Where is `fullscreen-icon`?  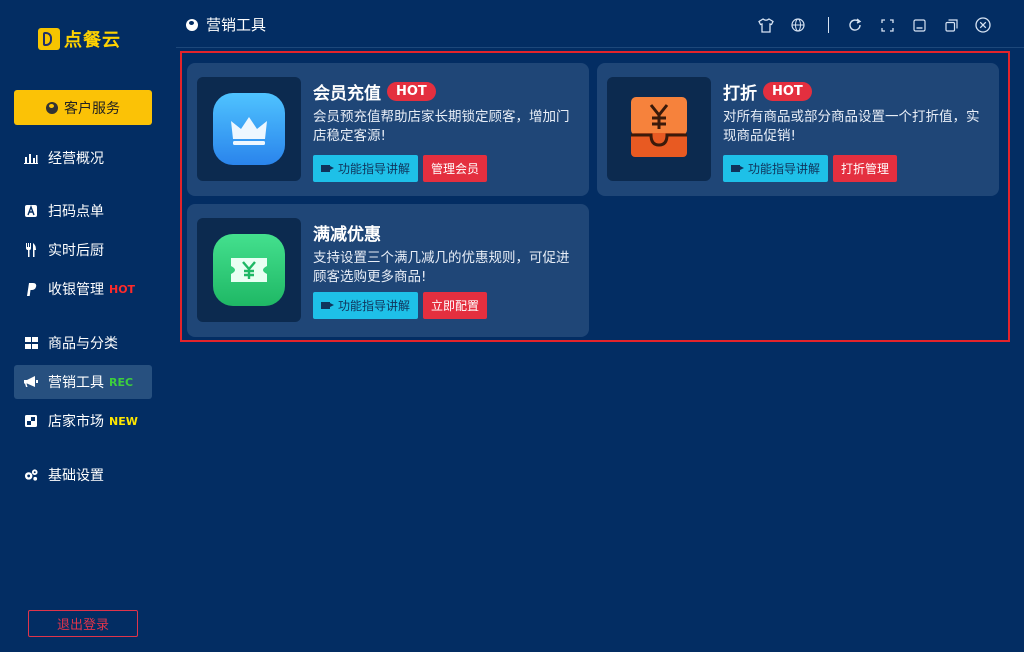 fullscreen-icon is located at coordinates (887, 25).